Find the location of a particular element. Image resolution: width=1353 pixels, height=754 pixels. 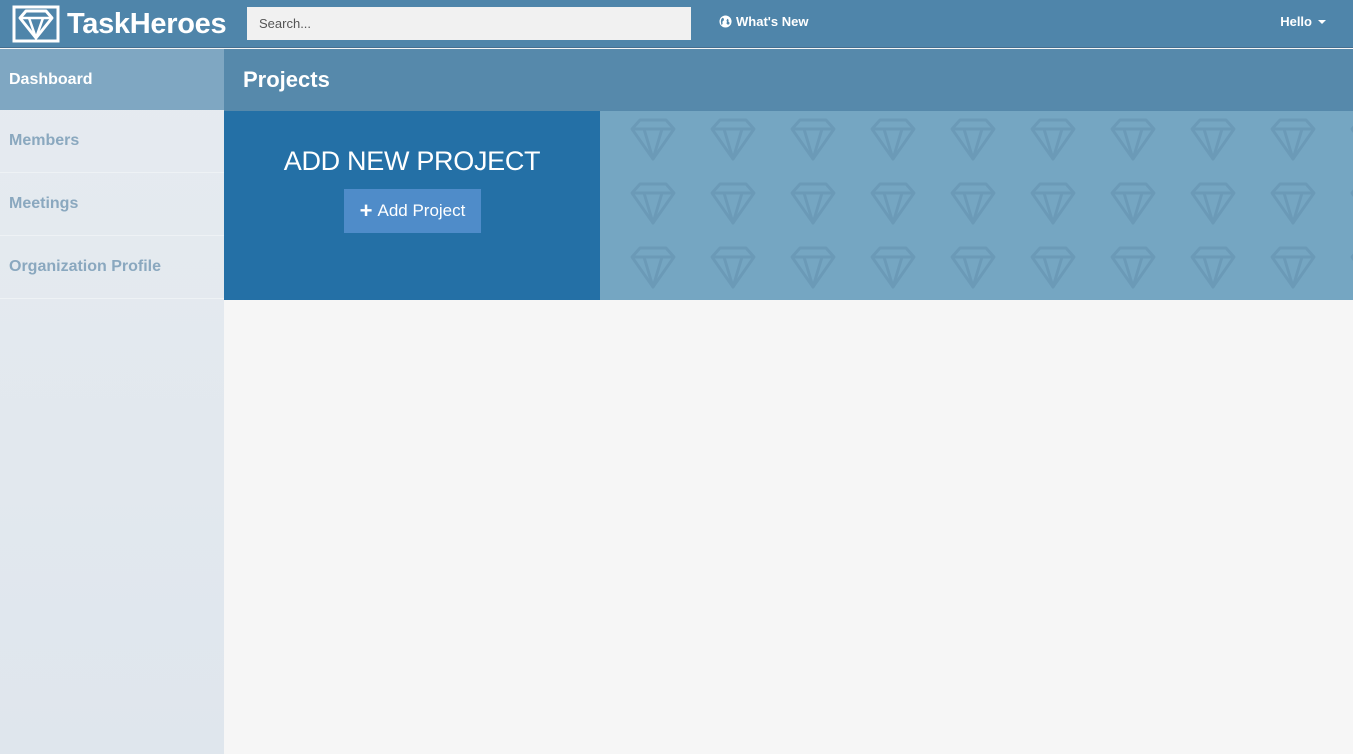

globe-icon is located at coordinates (725, 21).